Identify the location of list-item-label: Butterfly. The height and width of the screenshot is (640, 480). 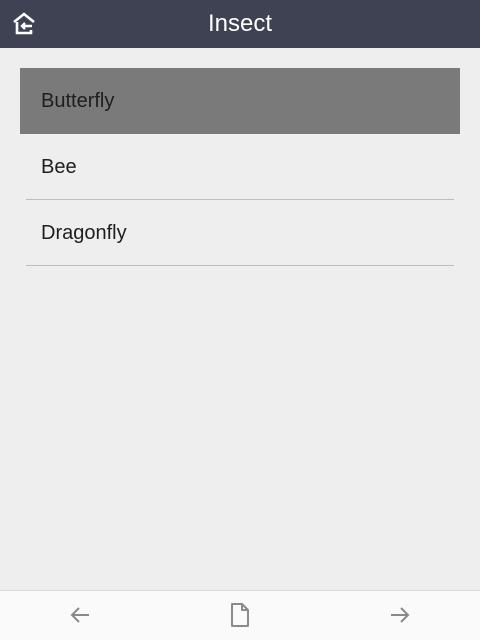
(78, 101).